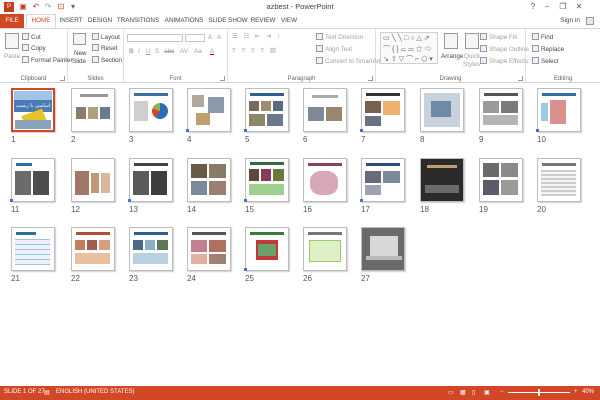 The image size is (600, 400). What do you see at coordinates (471, 64) in the screenshot?
I see `quick-styles-button-2: Styles` at bounding box center [471, 64].